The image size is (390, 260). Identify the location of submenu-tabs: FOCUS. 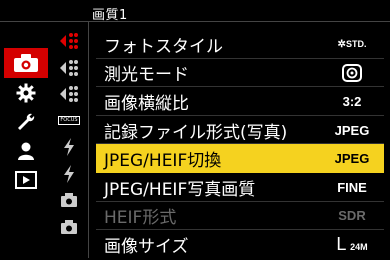
(69, 134).